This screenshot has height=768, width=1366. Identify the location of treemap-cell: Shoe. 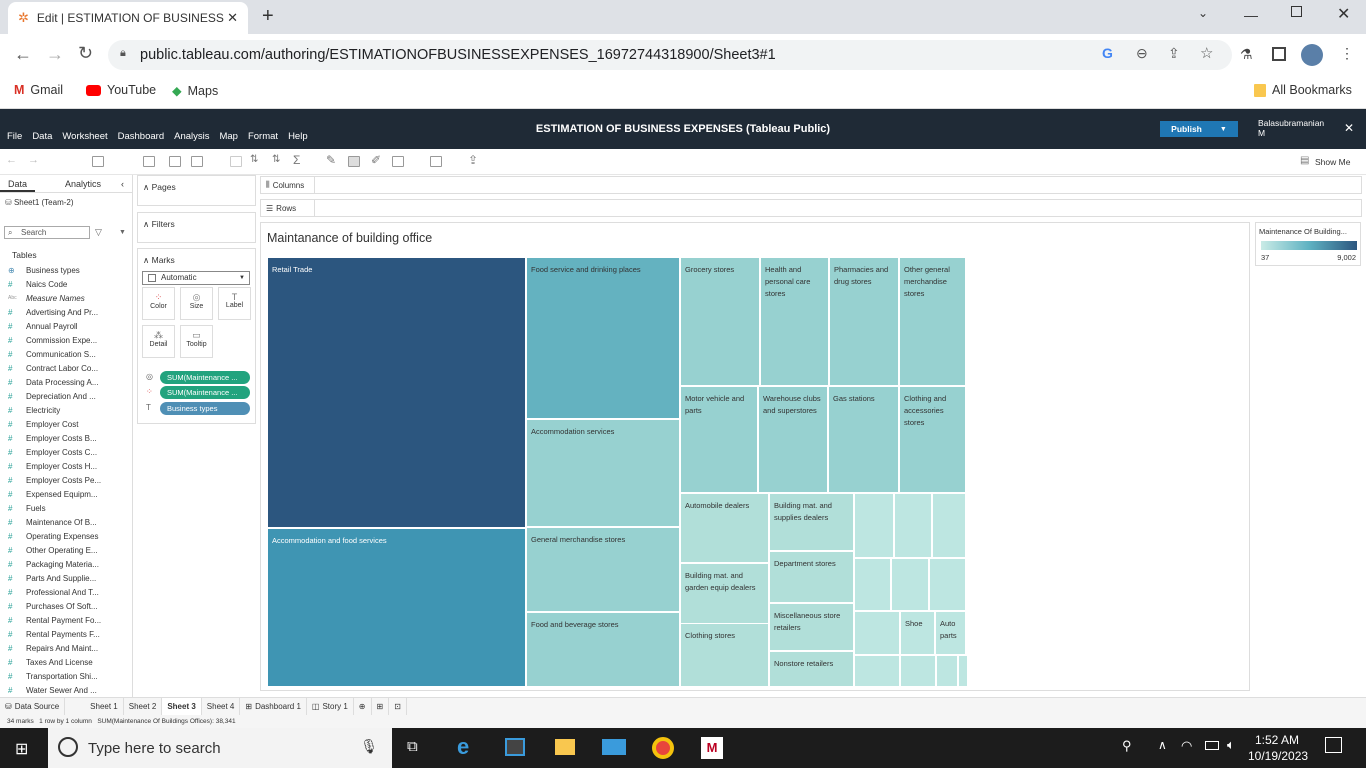
(917, 633).